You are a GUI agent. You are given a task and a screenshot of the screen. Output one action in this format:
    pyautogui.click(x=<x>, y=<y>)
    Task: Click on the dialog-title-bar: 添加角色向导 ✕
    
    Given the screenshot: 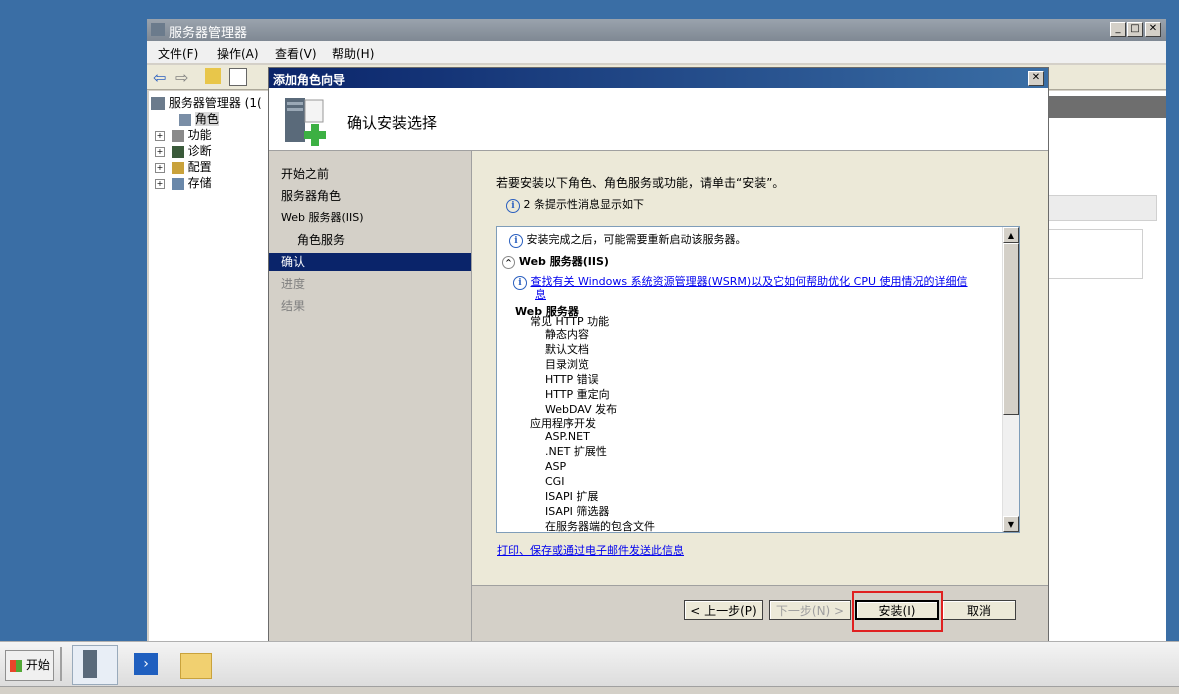 What is the action you would take?
    pyautogui.click(x=658, y=78)
    